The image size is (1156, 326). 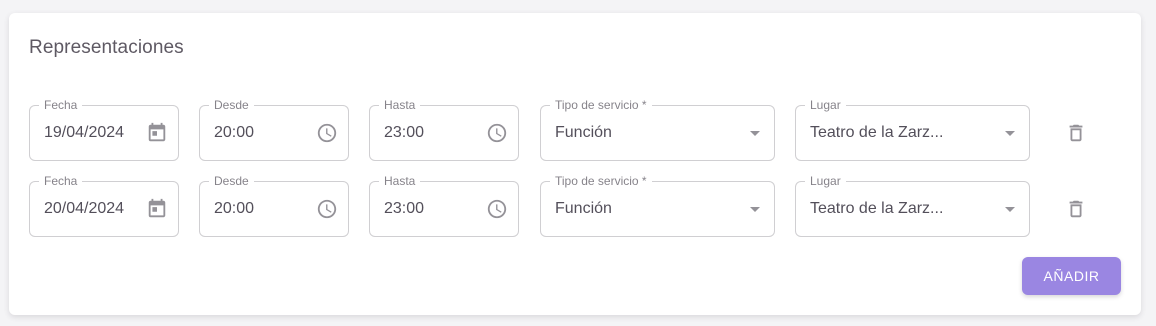 I want to click on fecha-value: 20/04/2024, so click(x=87, y=209).